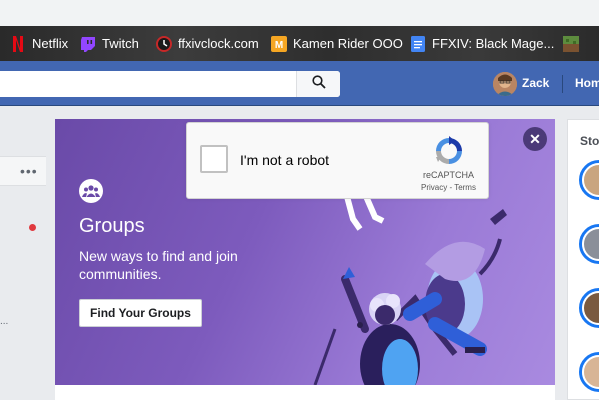  What do you see at coordinates (418, 43) in the screenshot?
I see `docs-icon` at bounding box center [418, 43].